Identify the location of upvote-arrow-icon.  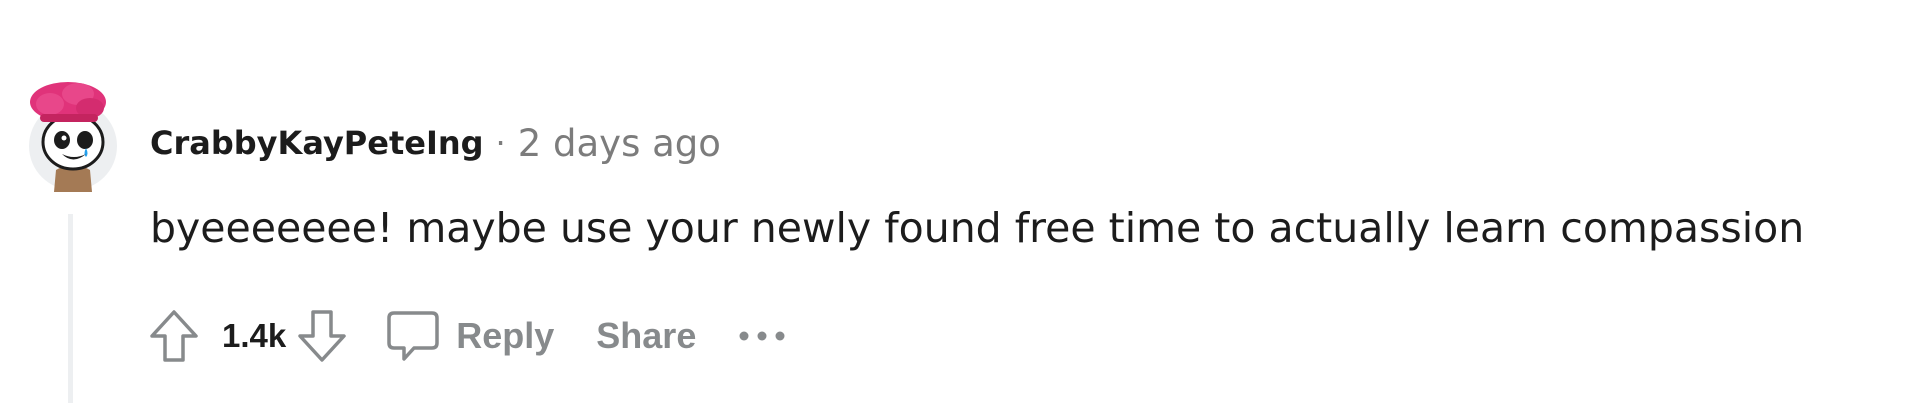
(174, 336).